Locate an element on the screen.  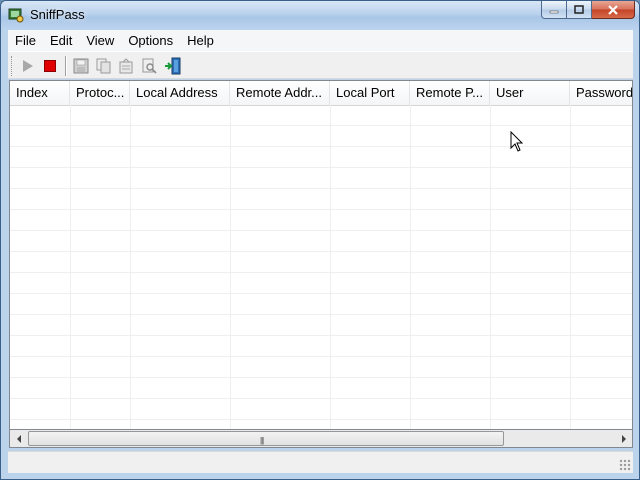
app-icon is located at coordinates (16, 15).